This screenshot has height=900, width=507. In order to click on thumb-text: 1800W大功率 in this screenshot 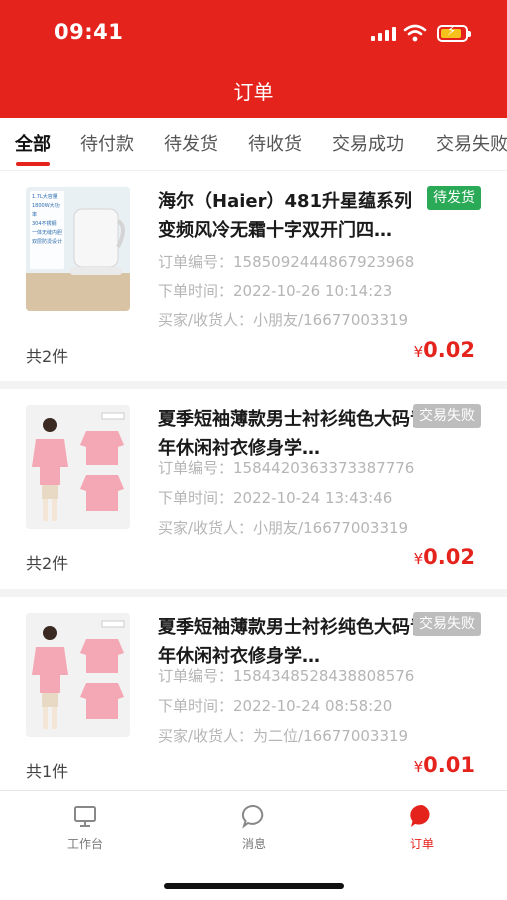, I will do `click(46, 210)`.